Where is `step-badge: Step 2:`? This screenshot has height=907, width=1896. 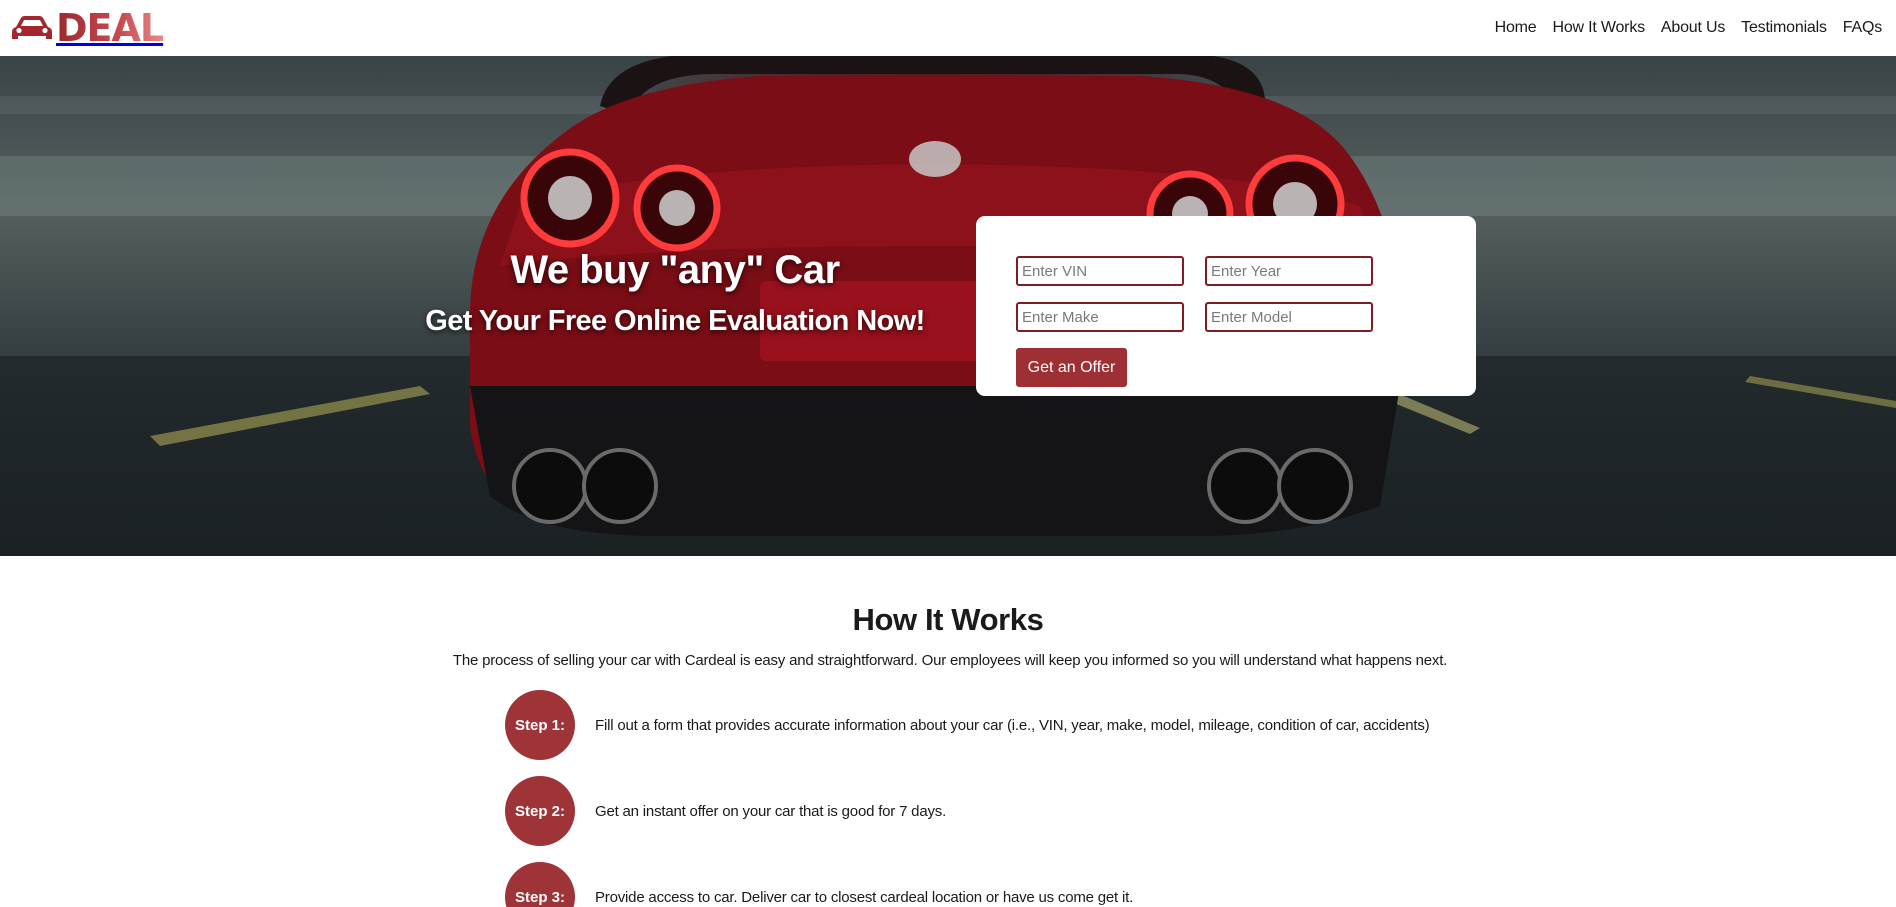
step-badge: Step 2: is located at coordinates (540, 811).